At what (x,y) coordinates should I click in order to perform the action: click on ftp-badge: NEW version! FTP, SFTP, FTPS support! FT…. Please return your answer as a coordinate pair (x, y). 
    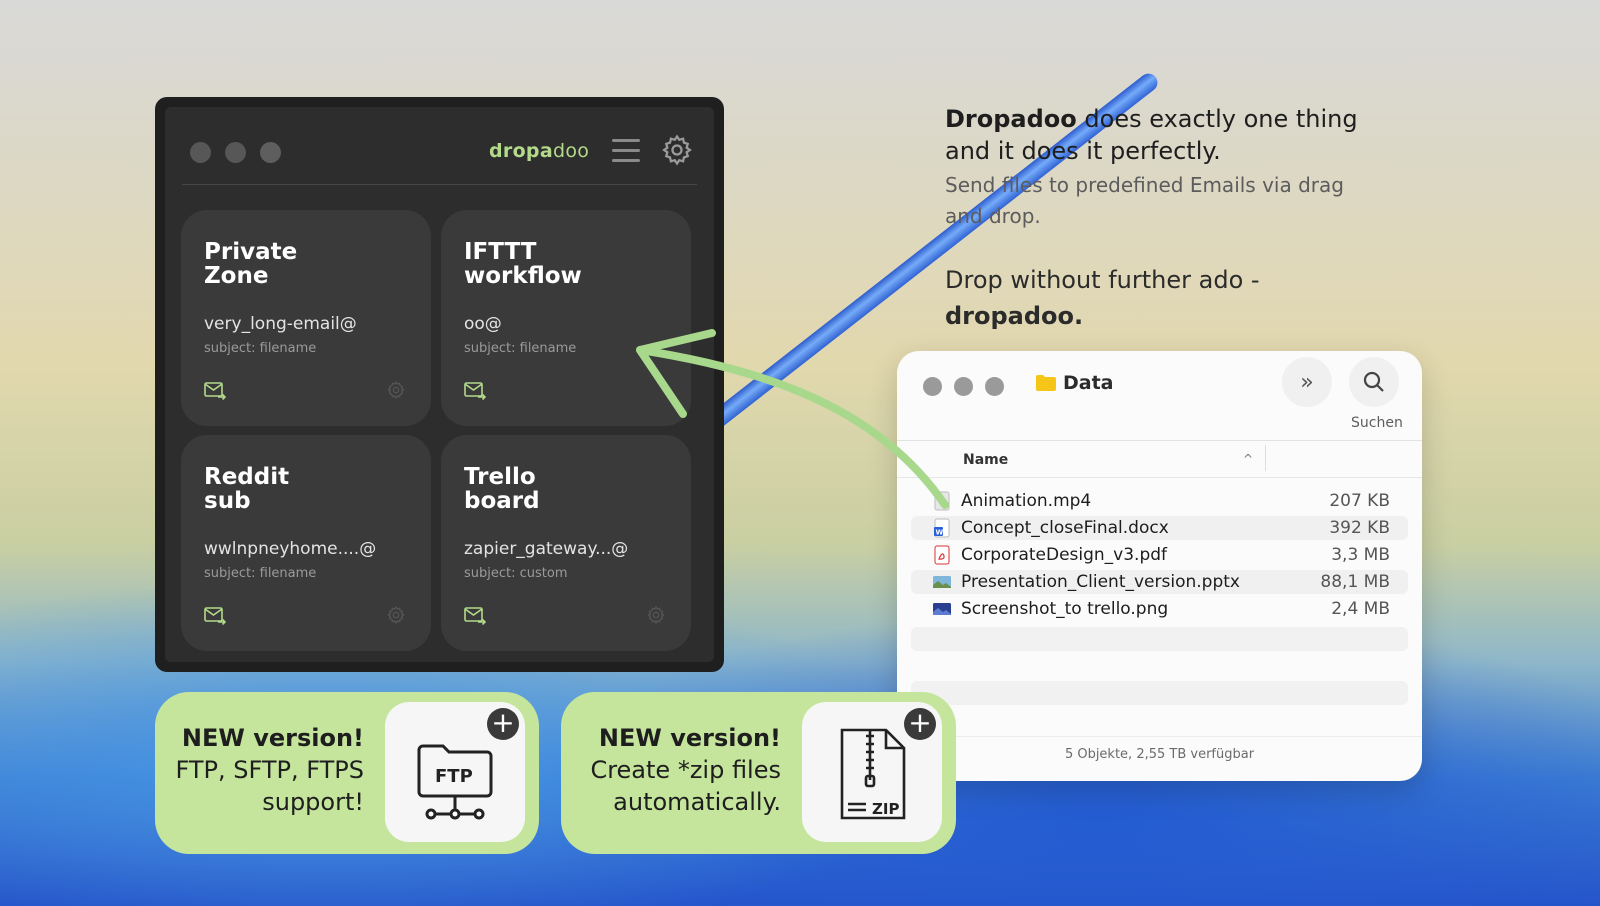
    Looking at the image, I should click on (347, 773).